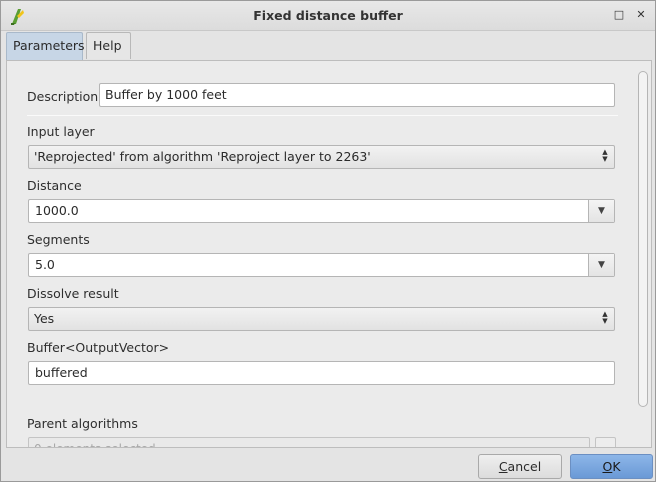 Image resolution: width=656 pixels, height=482 pixels. Describe the element at coordinates (357, 95) in the screenshot. I see `description-input: Buffer by 1000 feet` at that location.